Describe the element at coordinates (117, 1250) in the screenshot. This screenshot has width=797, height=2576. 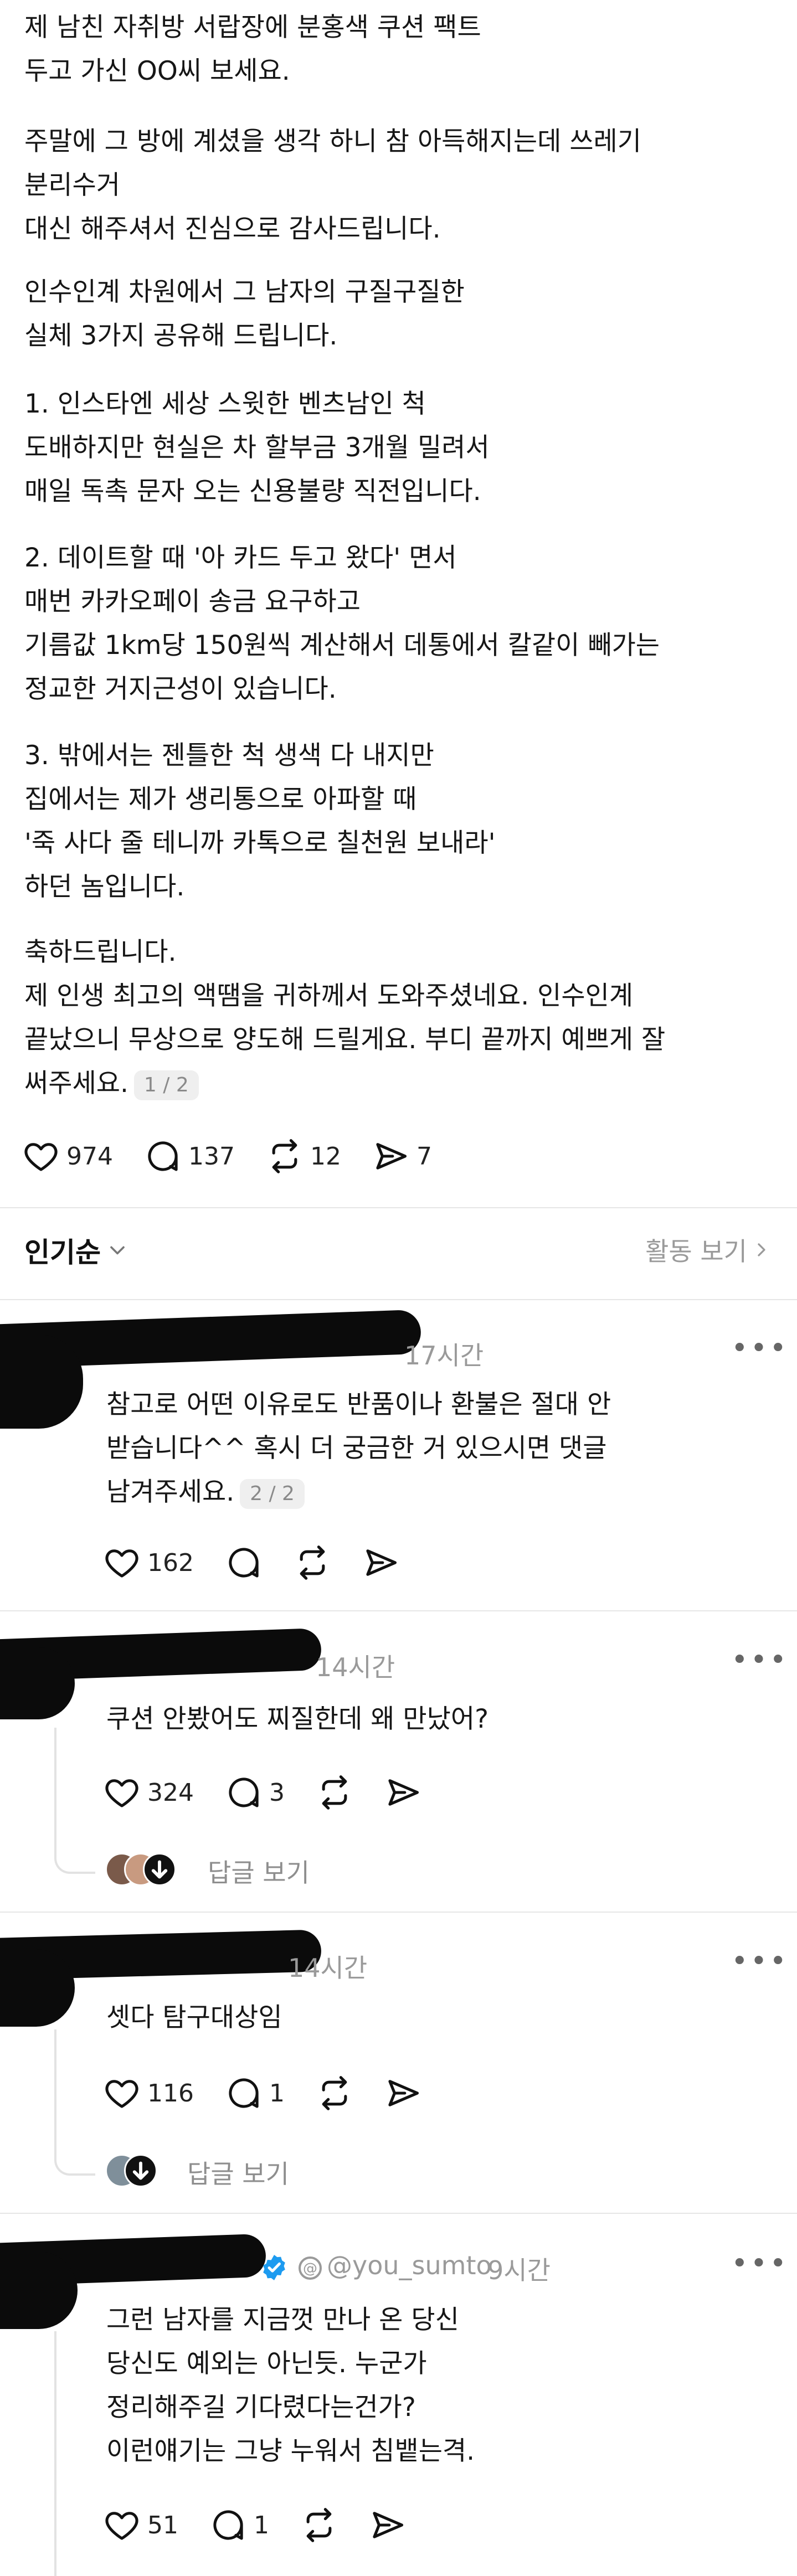
I see `chevron-down-icon` at that location.